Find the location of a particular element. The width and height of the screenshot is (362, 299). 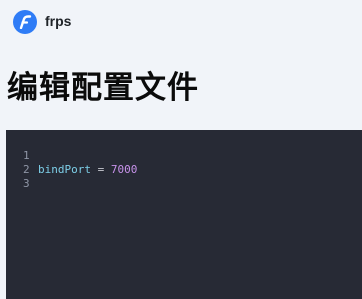

page-title: 编辑配置文件 is located at coordinates (103, 88).